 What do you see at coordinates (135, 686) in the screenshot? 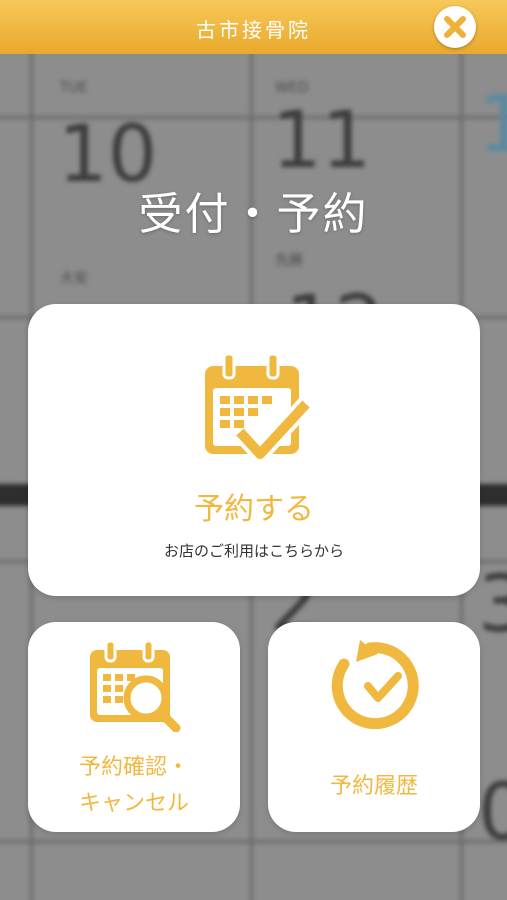
I see `calendar-search-icon` at bounding box center [135, 686].